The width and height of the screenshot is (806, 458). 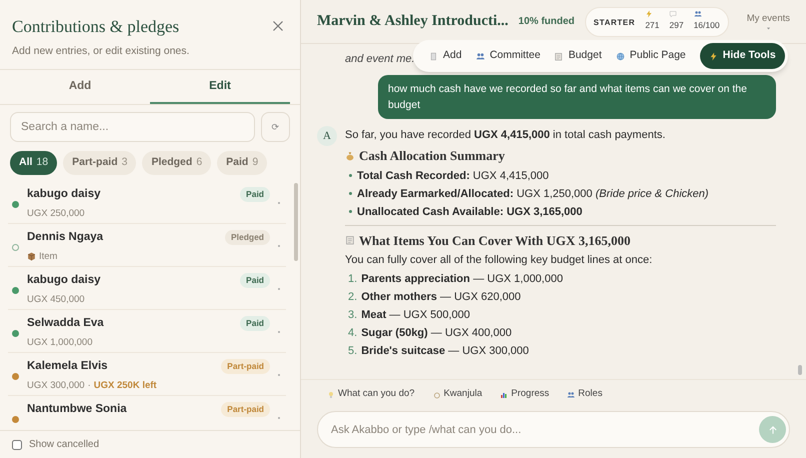 What do you see at coordinates (525, 394) in the screenshot?
I see `suggestion-chip: Progress` at bounding box center [525, 394].